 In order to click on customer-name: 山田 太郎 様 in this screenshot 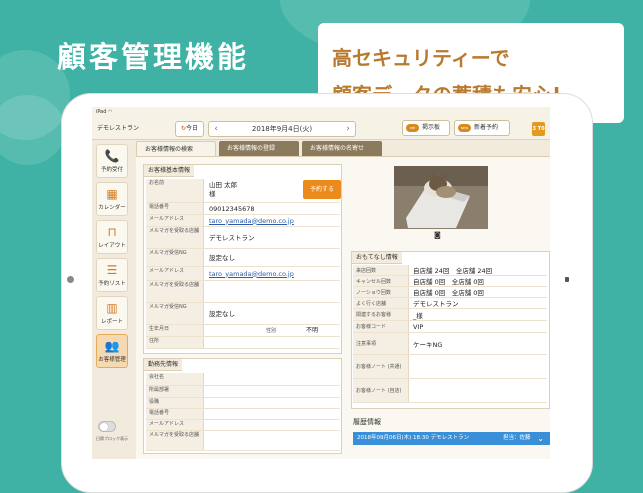, I will do `click(223, 190)`.